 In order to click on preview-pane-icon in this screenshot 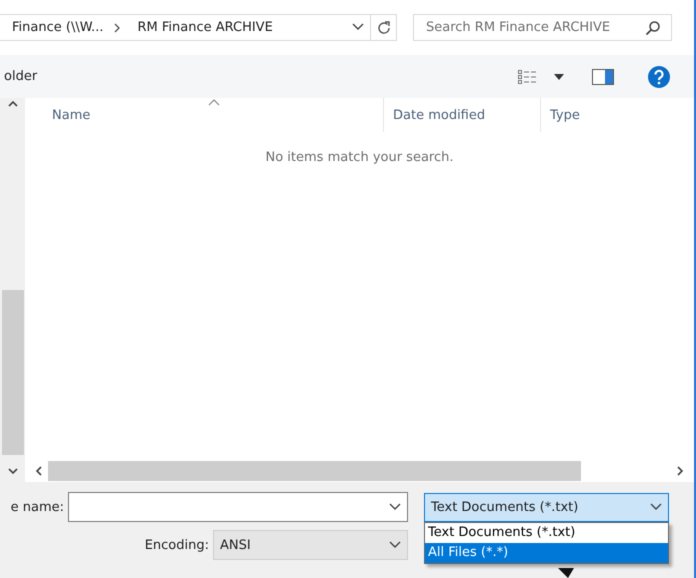, I will do `click(603, 76)`.